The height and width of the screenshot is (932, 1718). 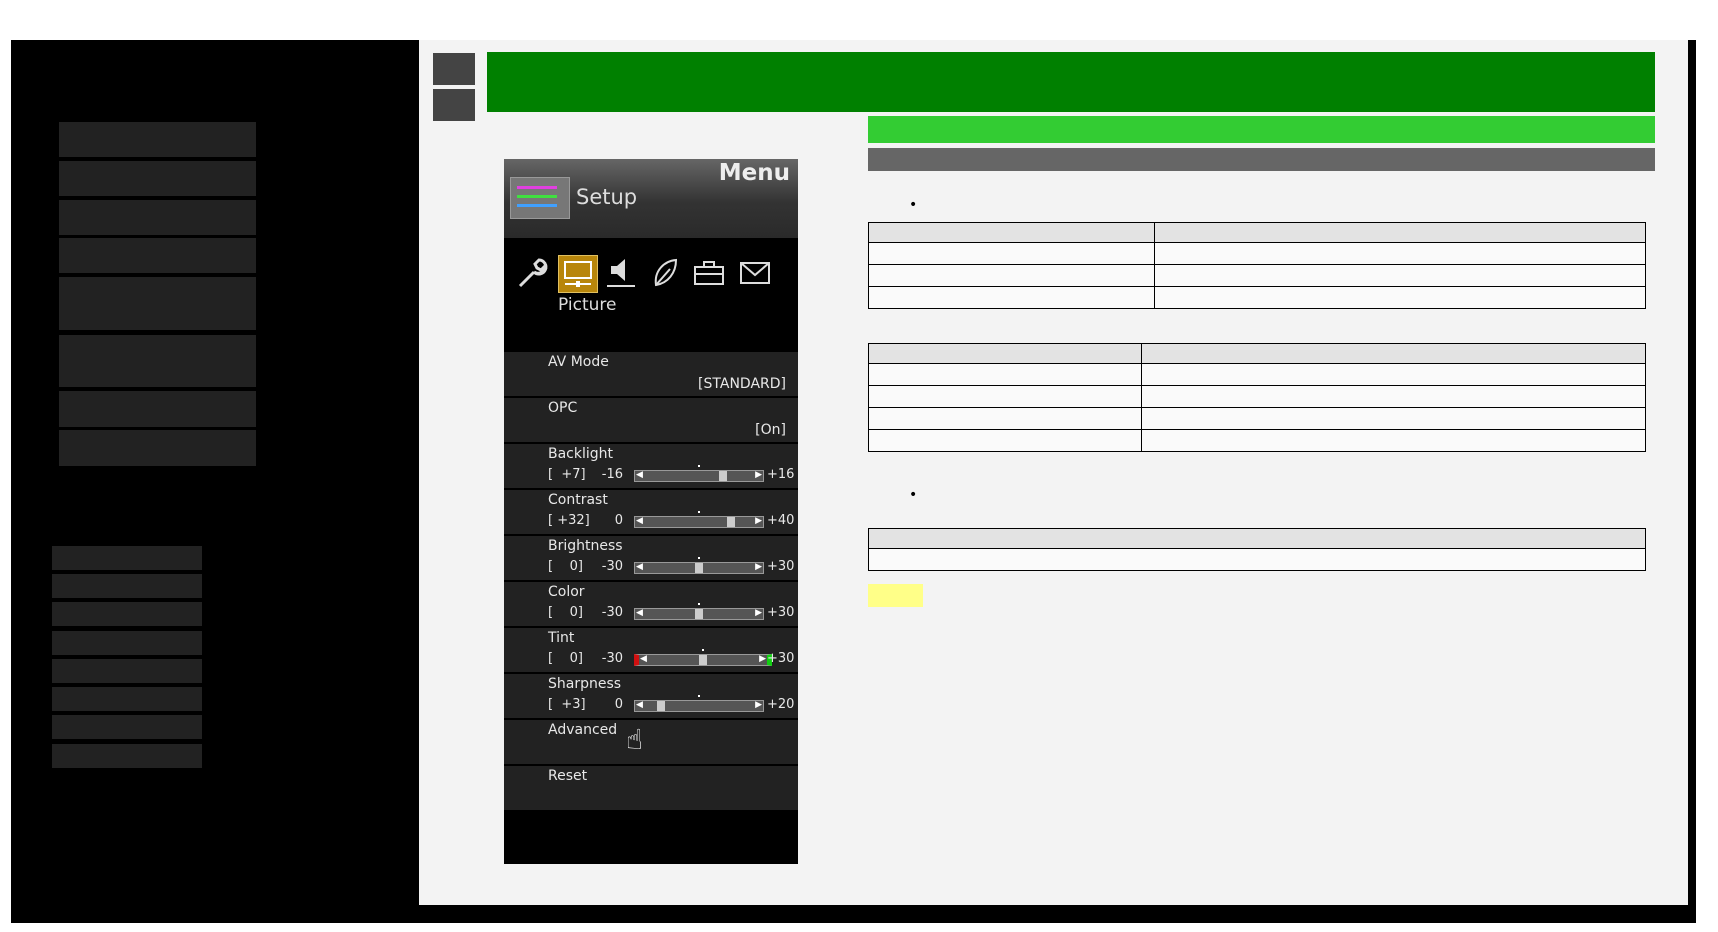 What do you see at coordinates (781, 566) in the screenshot?
I see `max-value: +30` at bounding box center [781, 566].